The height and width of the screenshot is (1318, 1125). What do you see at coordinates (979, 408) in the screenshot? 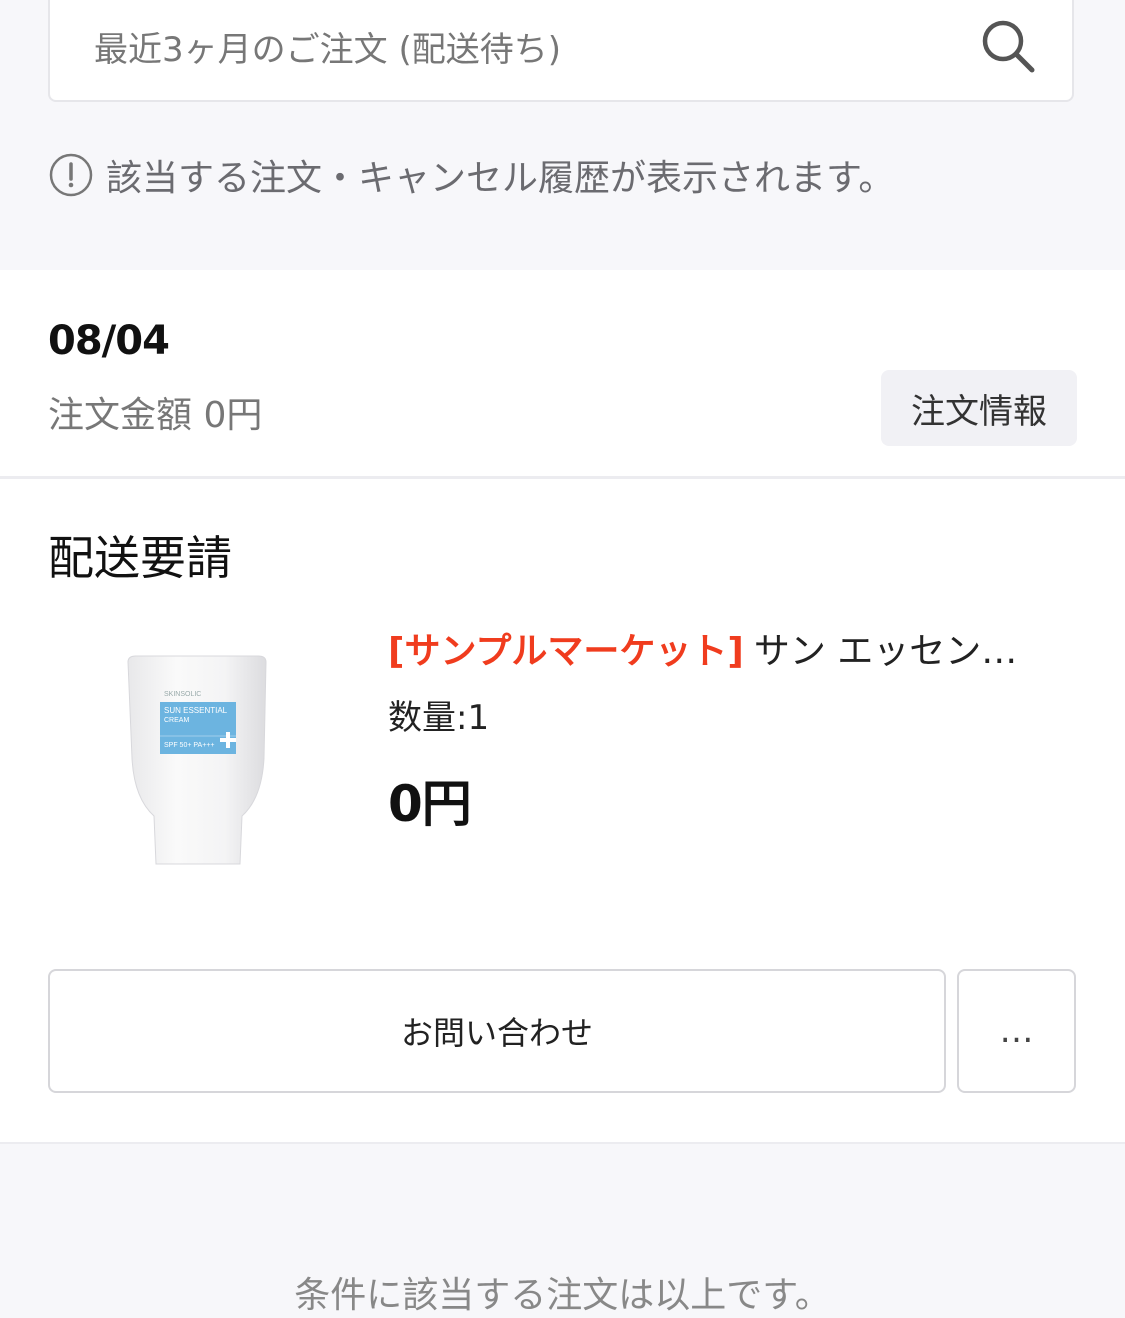
I see `order-info-button: 注文情報` at bounding box center [979, 408].